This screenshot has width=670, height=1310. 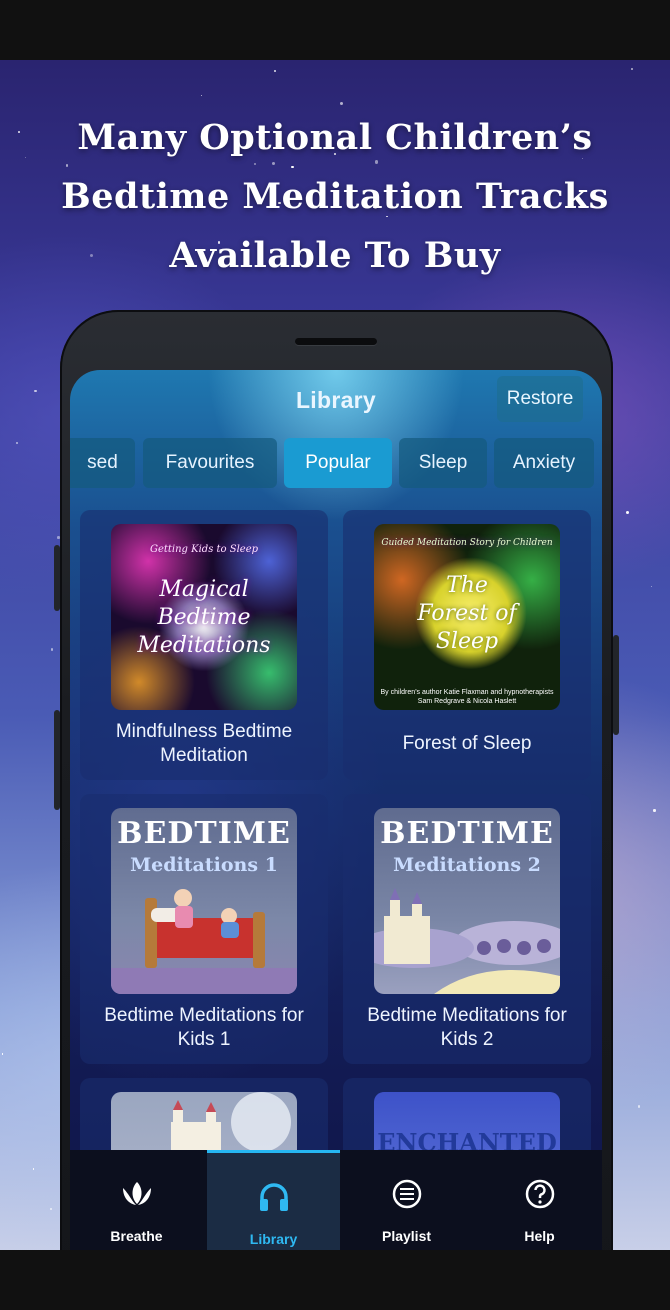 I want to click on help-icon, so click(x=539, y=1194).